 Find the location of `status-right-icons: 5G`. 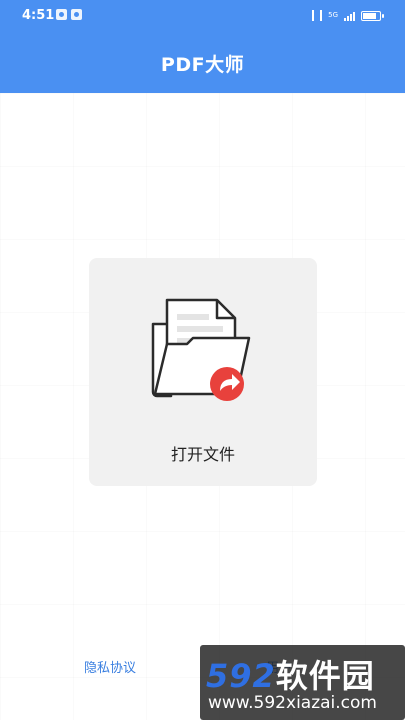

status-right-icons: 5G is located at coordinates (348, 15).